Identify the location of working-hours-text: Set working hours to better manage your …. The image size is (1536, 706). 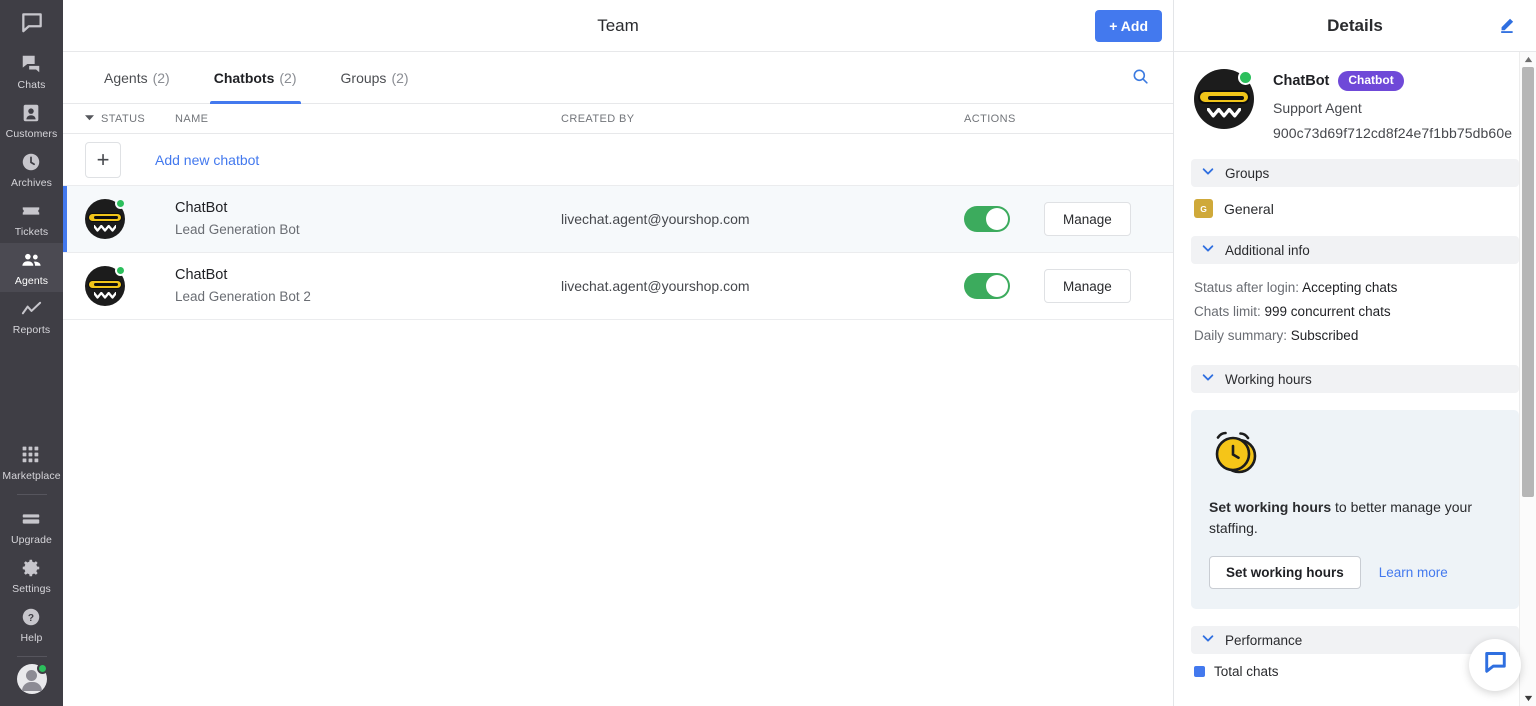
(1355, 518).